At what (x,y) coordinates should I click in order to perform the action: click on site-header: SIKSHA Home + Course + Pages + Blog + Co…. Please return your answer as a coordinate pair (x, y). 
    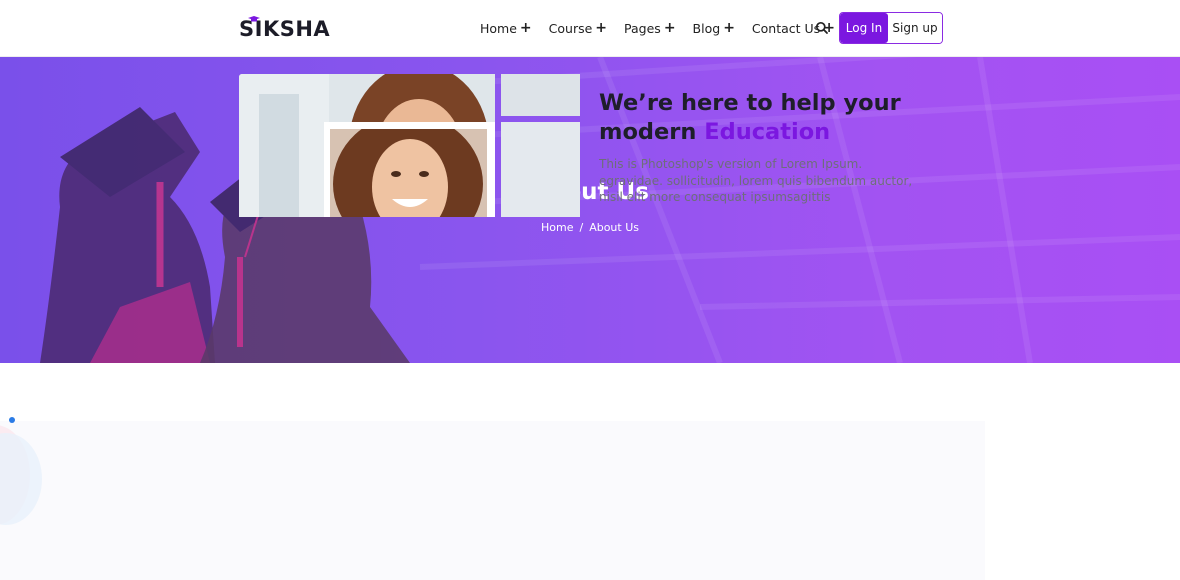
    Looking at the image, I should click on (590, 28).